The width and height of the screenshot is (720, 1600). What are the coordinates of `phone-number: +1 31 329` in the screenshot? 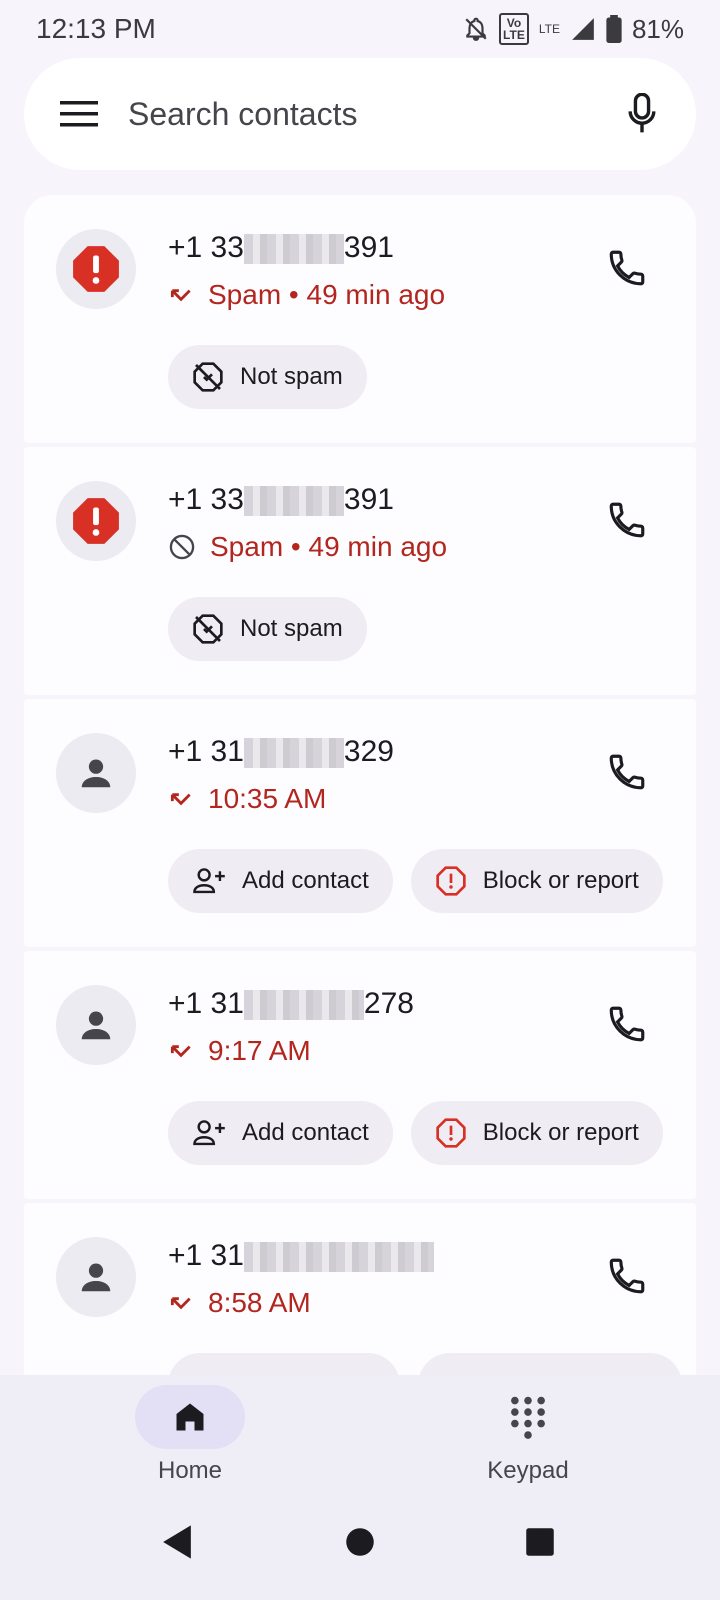 It's located at (281, 752).